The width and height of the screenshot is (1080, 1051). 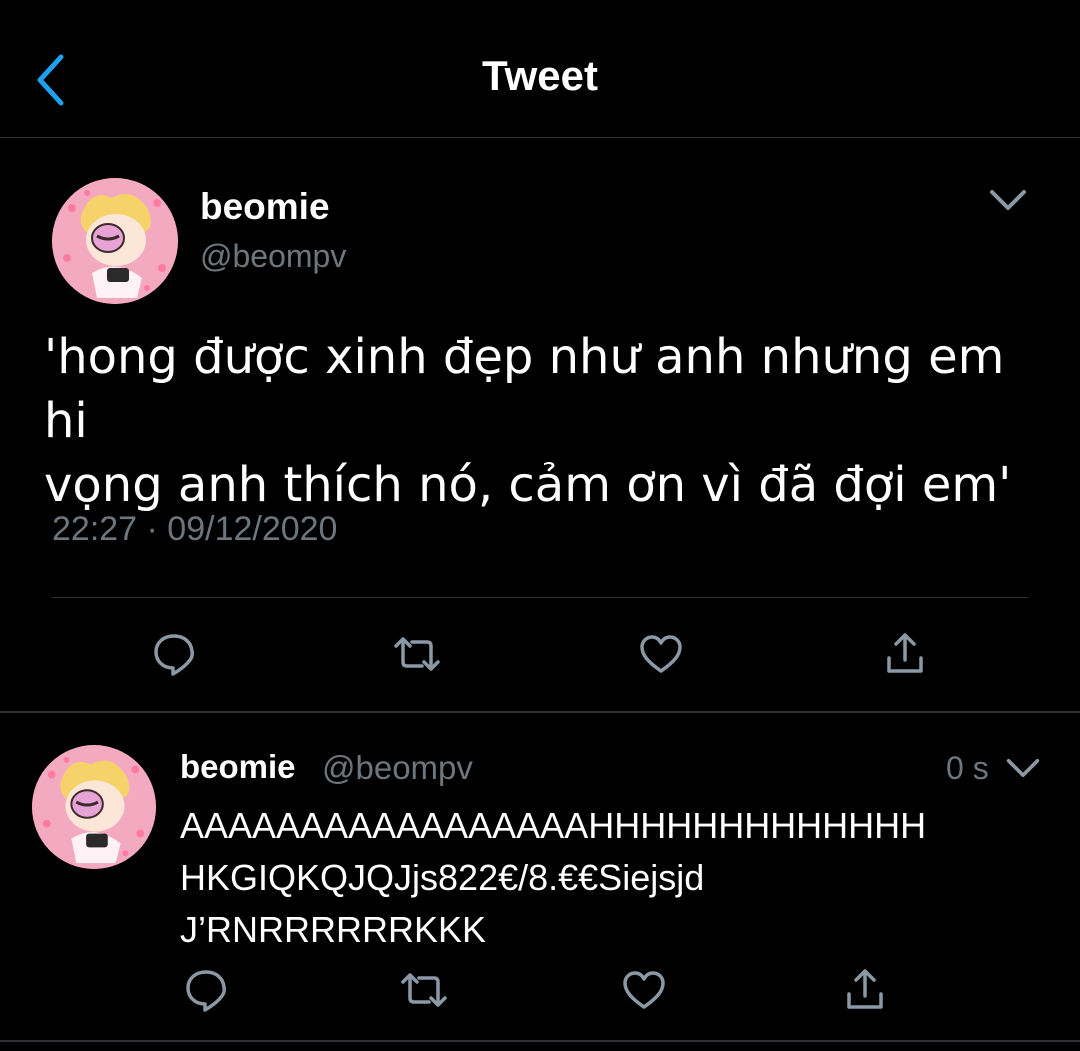 I want to click on section-divider, so click(x=540, y=712).